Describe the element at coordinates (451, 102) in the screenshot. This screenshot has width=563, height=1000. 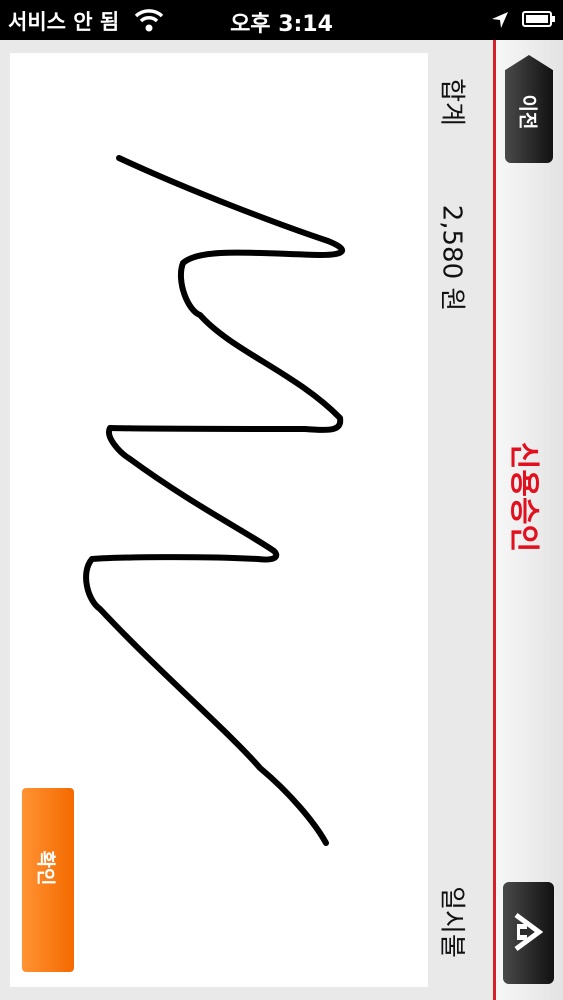
I see `total-label: 합계` at that location.